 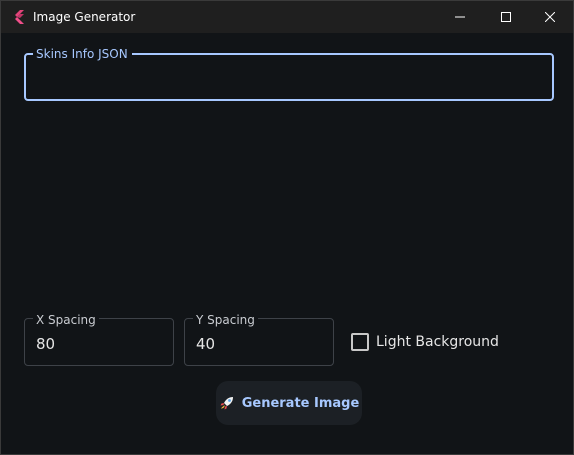 What do you see at coordinates (82, 54) in the screenshot?
I see `skins-json-label: Skins Info JSON` at bounding box center [82, 54].